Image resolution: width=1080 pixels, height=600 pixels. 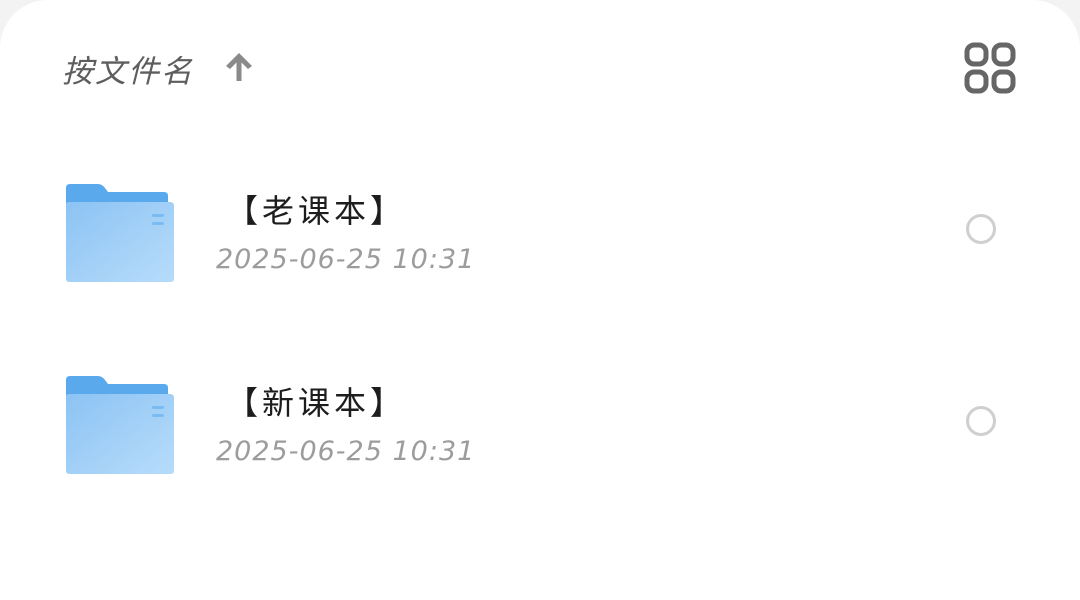 What do you see at coordinates (239, 67) in the screenshot?
I see `arrow-up-icon` at bounding box center [239, 67].